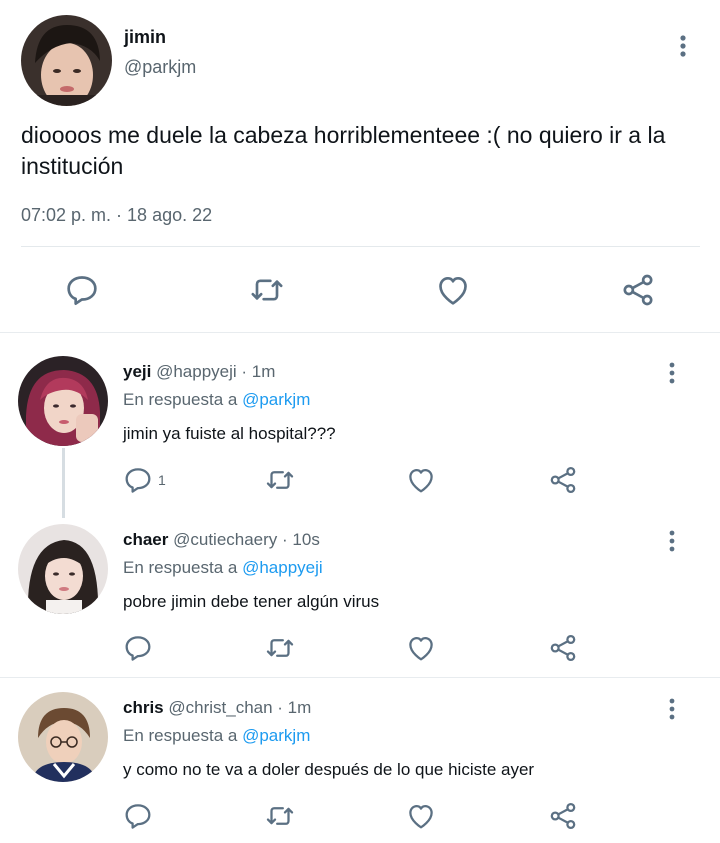  I want to click on tweet-timestamp: 07:02 p. m. · 18 ago. 22, so click(117, 215).